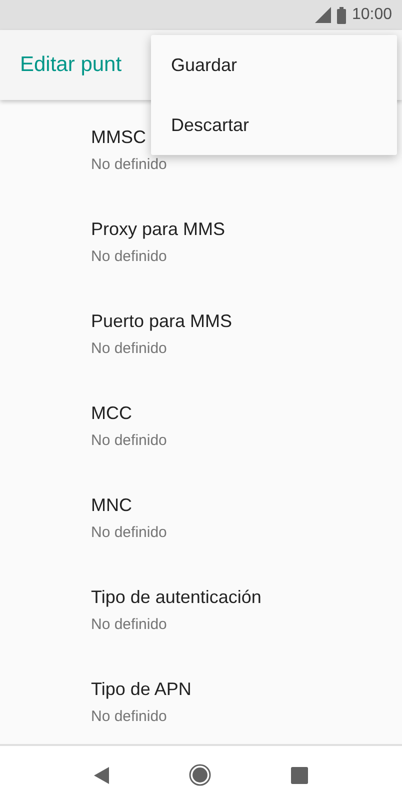  Describe the element at coordinates (161, 321) in the screenshot. I see `setting-title: Puerto para MMS` at that location.